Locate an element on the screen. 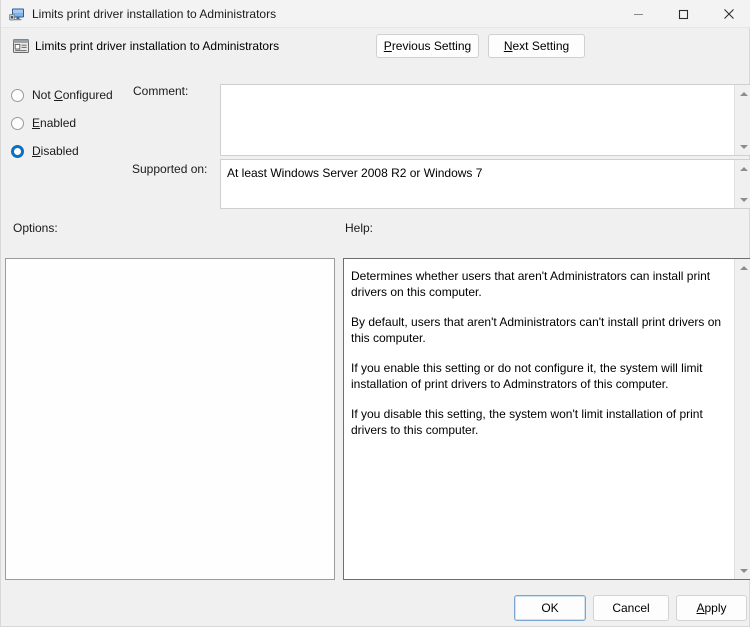 The width and height of the screenshot is (750, 627). radio-not-configured-suffix: onfigured is located at coordinates (87, 95).